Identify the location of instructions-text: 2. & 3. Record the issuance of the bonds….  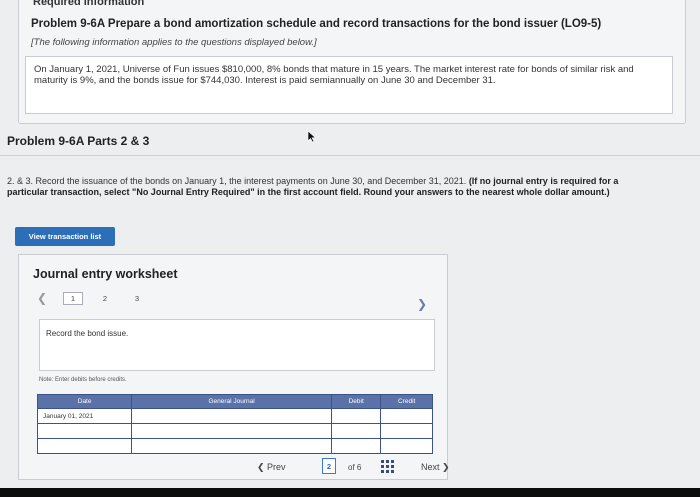
(237, 181).